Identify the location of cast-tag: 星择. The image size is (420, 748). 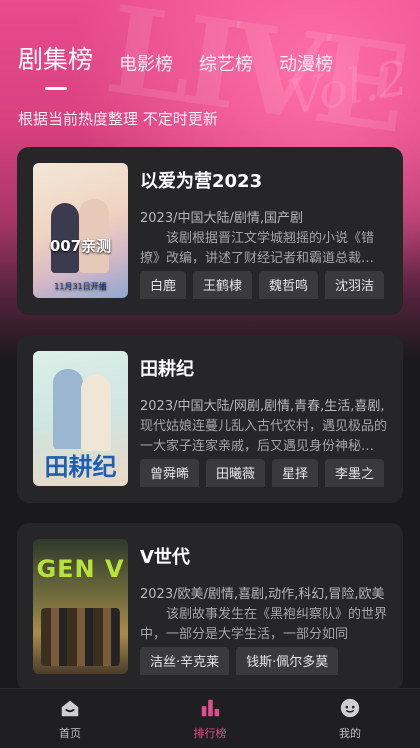
(295, 472).